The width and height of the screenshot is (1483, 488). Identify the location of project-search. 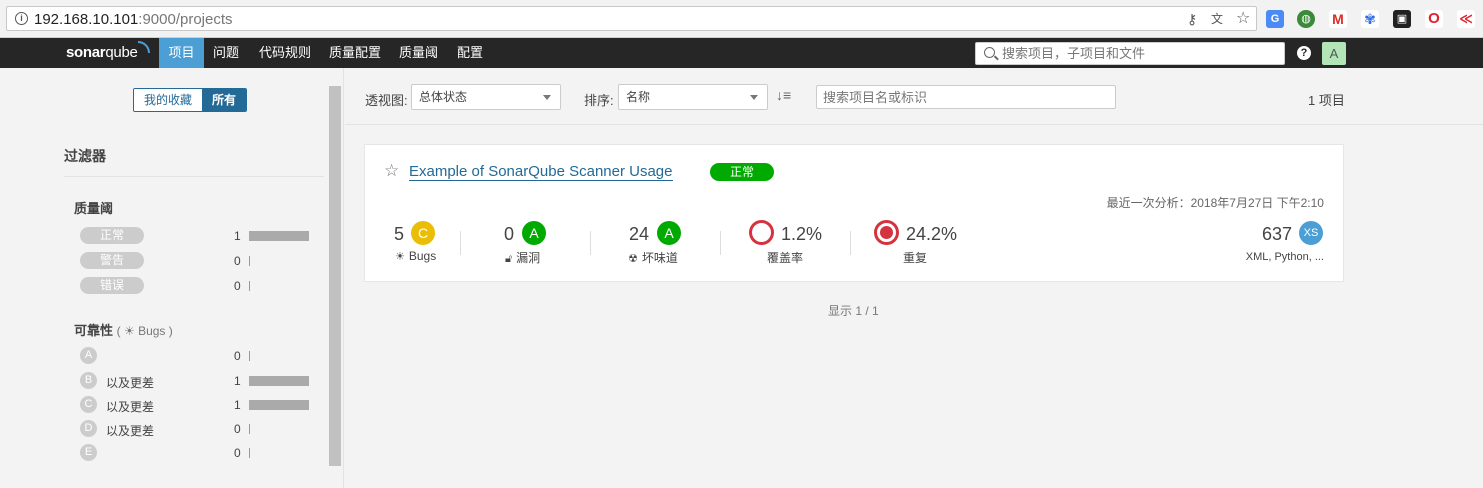
(966, 97).